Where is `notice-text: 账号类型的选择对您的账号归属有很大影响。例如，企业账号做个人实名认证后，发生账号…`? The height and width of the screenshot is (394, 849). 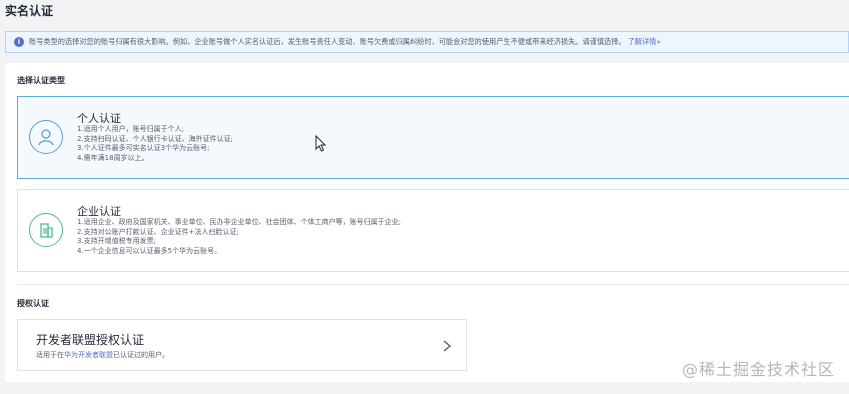 notice-text: 账号类型的选择对您的账号归属有很大影响。例如，企业账号做个人实名认证后，发生账号… is located at coordinates (327, 41).